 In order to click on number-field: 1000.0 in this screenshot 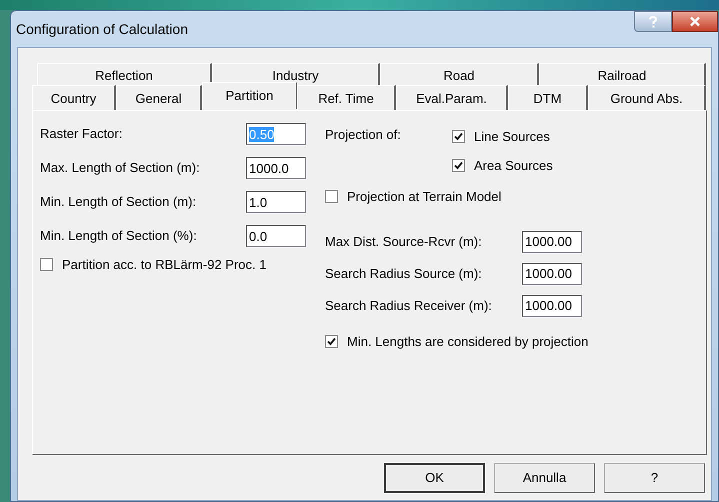, I will do `click(276, 168)`.